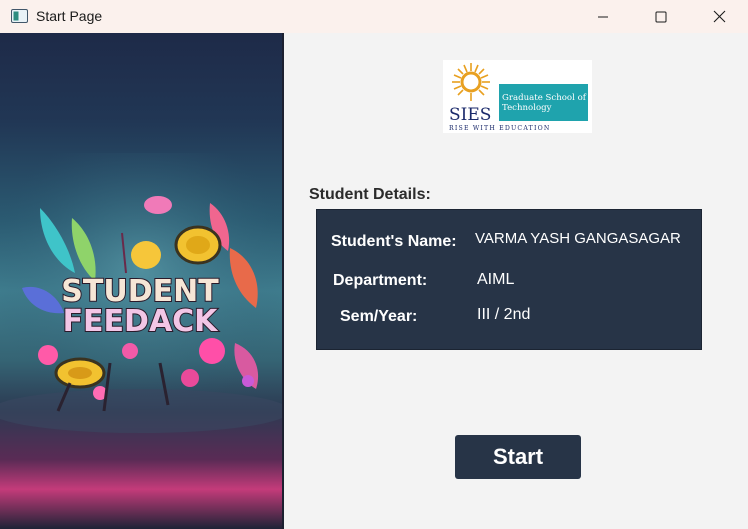  What do you see at coordinates (19, 16) in the screenshot?
I see `app-window-icon` at bounding box center [19, 16].